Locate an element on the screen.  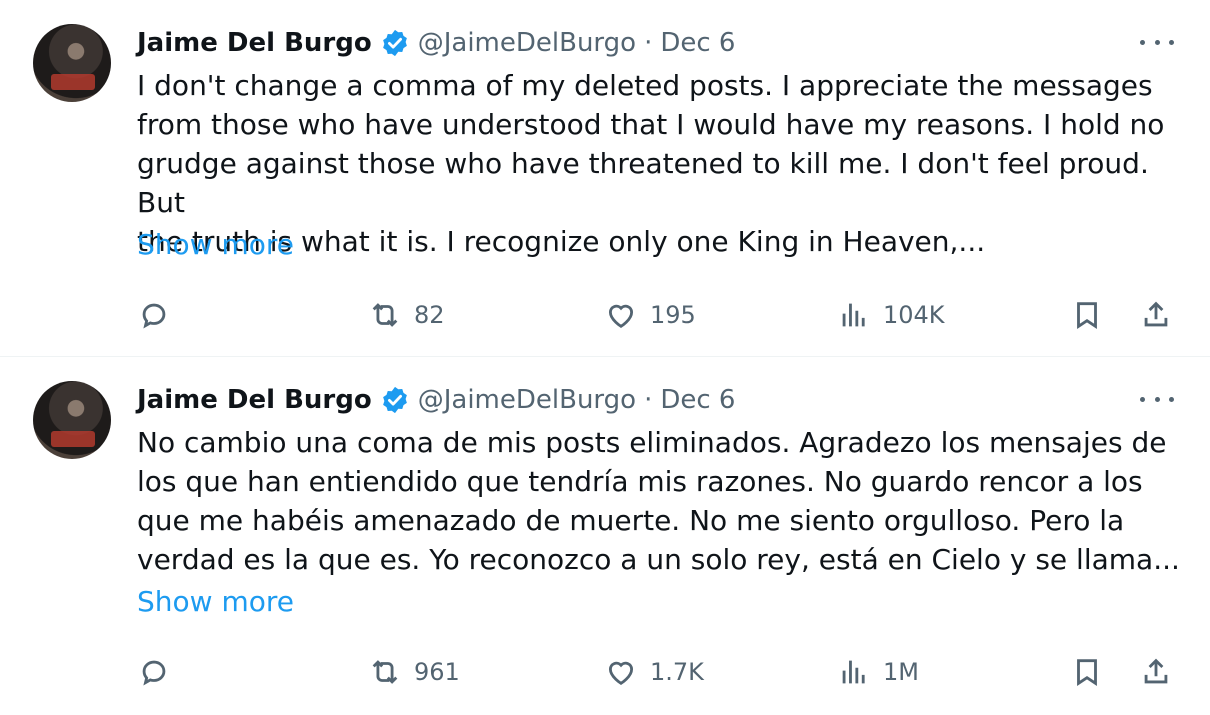
retweet-count: 961 is located at coordinates (437, 672).